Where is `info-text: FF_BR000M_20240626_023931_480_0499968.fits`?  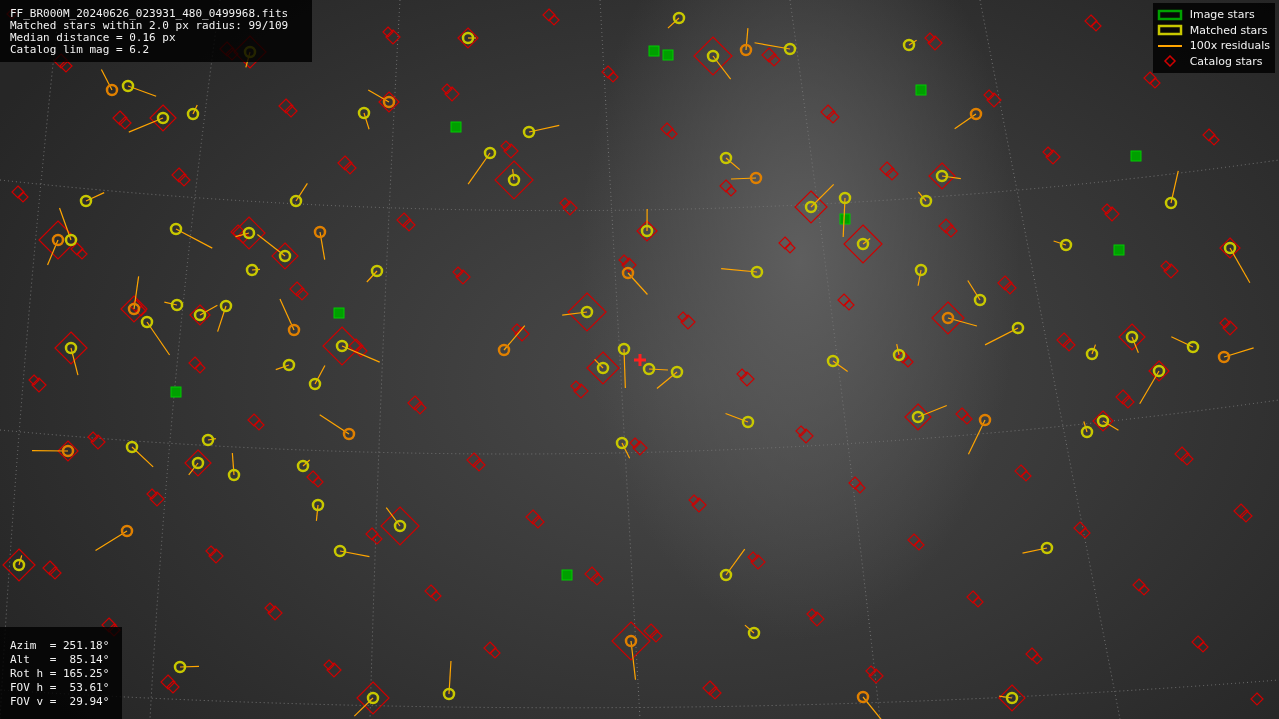
info-text: FF_BR000M_20240626_023931_480_0499968.fits is located at coordinates (150, 14).